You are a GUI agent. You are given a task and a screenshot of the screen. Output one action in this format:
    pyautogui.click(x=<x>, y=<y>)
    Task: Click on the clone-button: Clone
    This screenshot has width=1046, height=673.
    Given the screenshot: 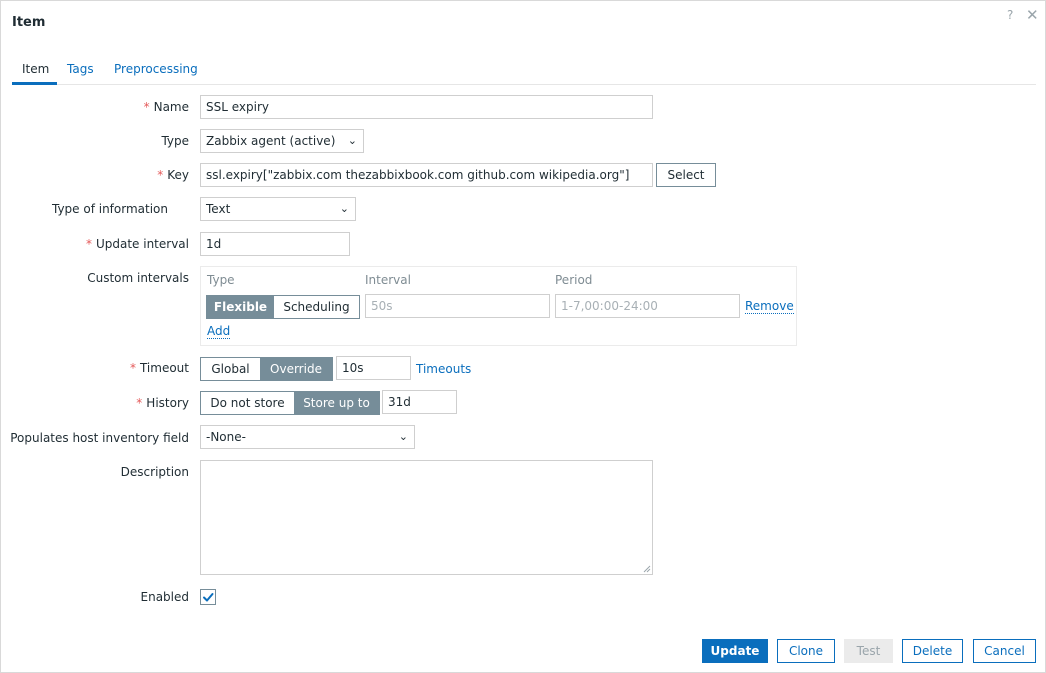 What is the action you would take?
    pyautogui.click(x=806, y=651)
    